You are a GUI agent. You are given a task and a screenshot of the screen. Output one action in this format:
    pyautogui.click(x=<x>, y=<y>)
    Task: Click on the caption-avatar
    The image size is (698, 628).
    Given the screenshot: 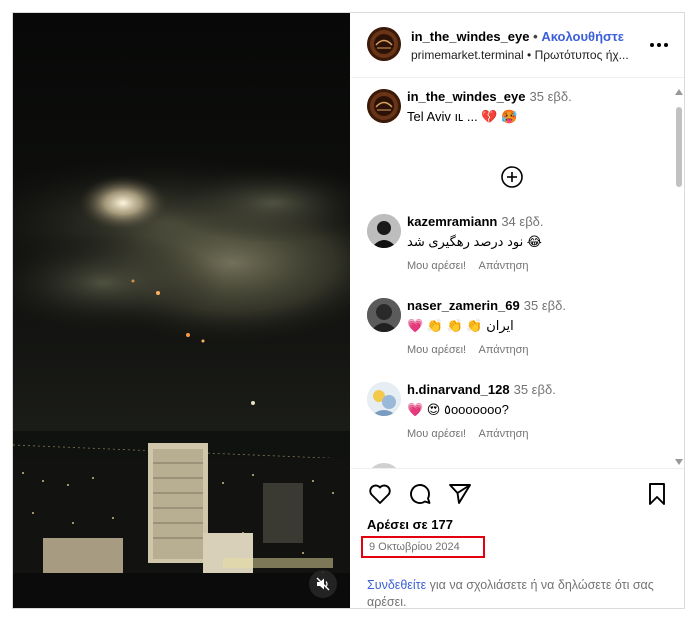 What is the action you would take?
    pyautogui.click(x=384, y=106)
    